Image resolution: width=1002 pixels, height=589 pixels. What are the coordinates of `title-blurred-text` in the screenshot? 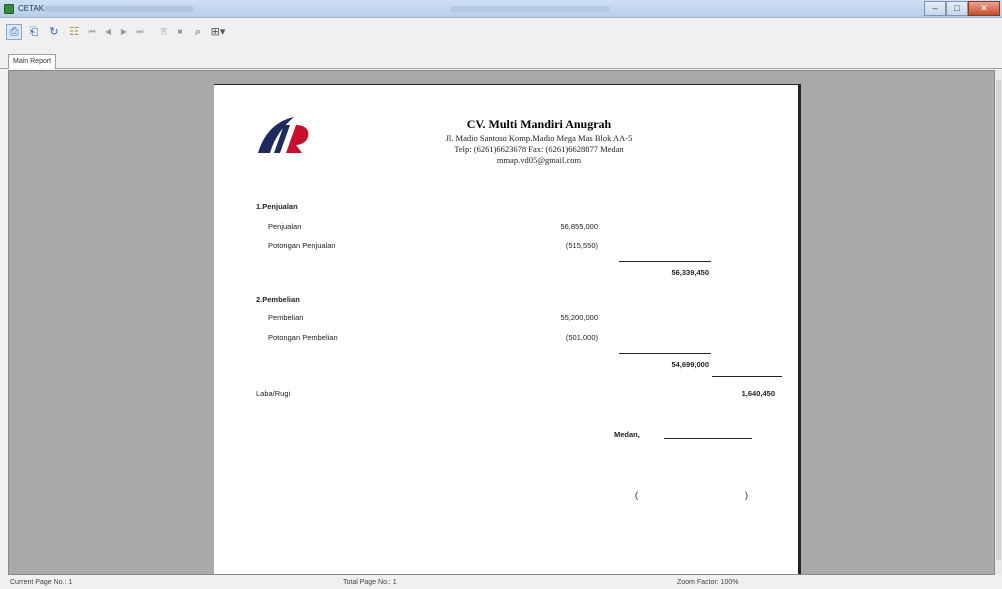 It's located at (119, 9).